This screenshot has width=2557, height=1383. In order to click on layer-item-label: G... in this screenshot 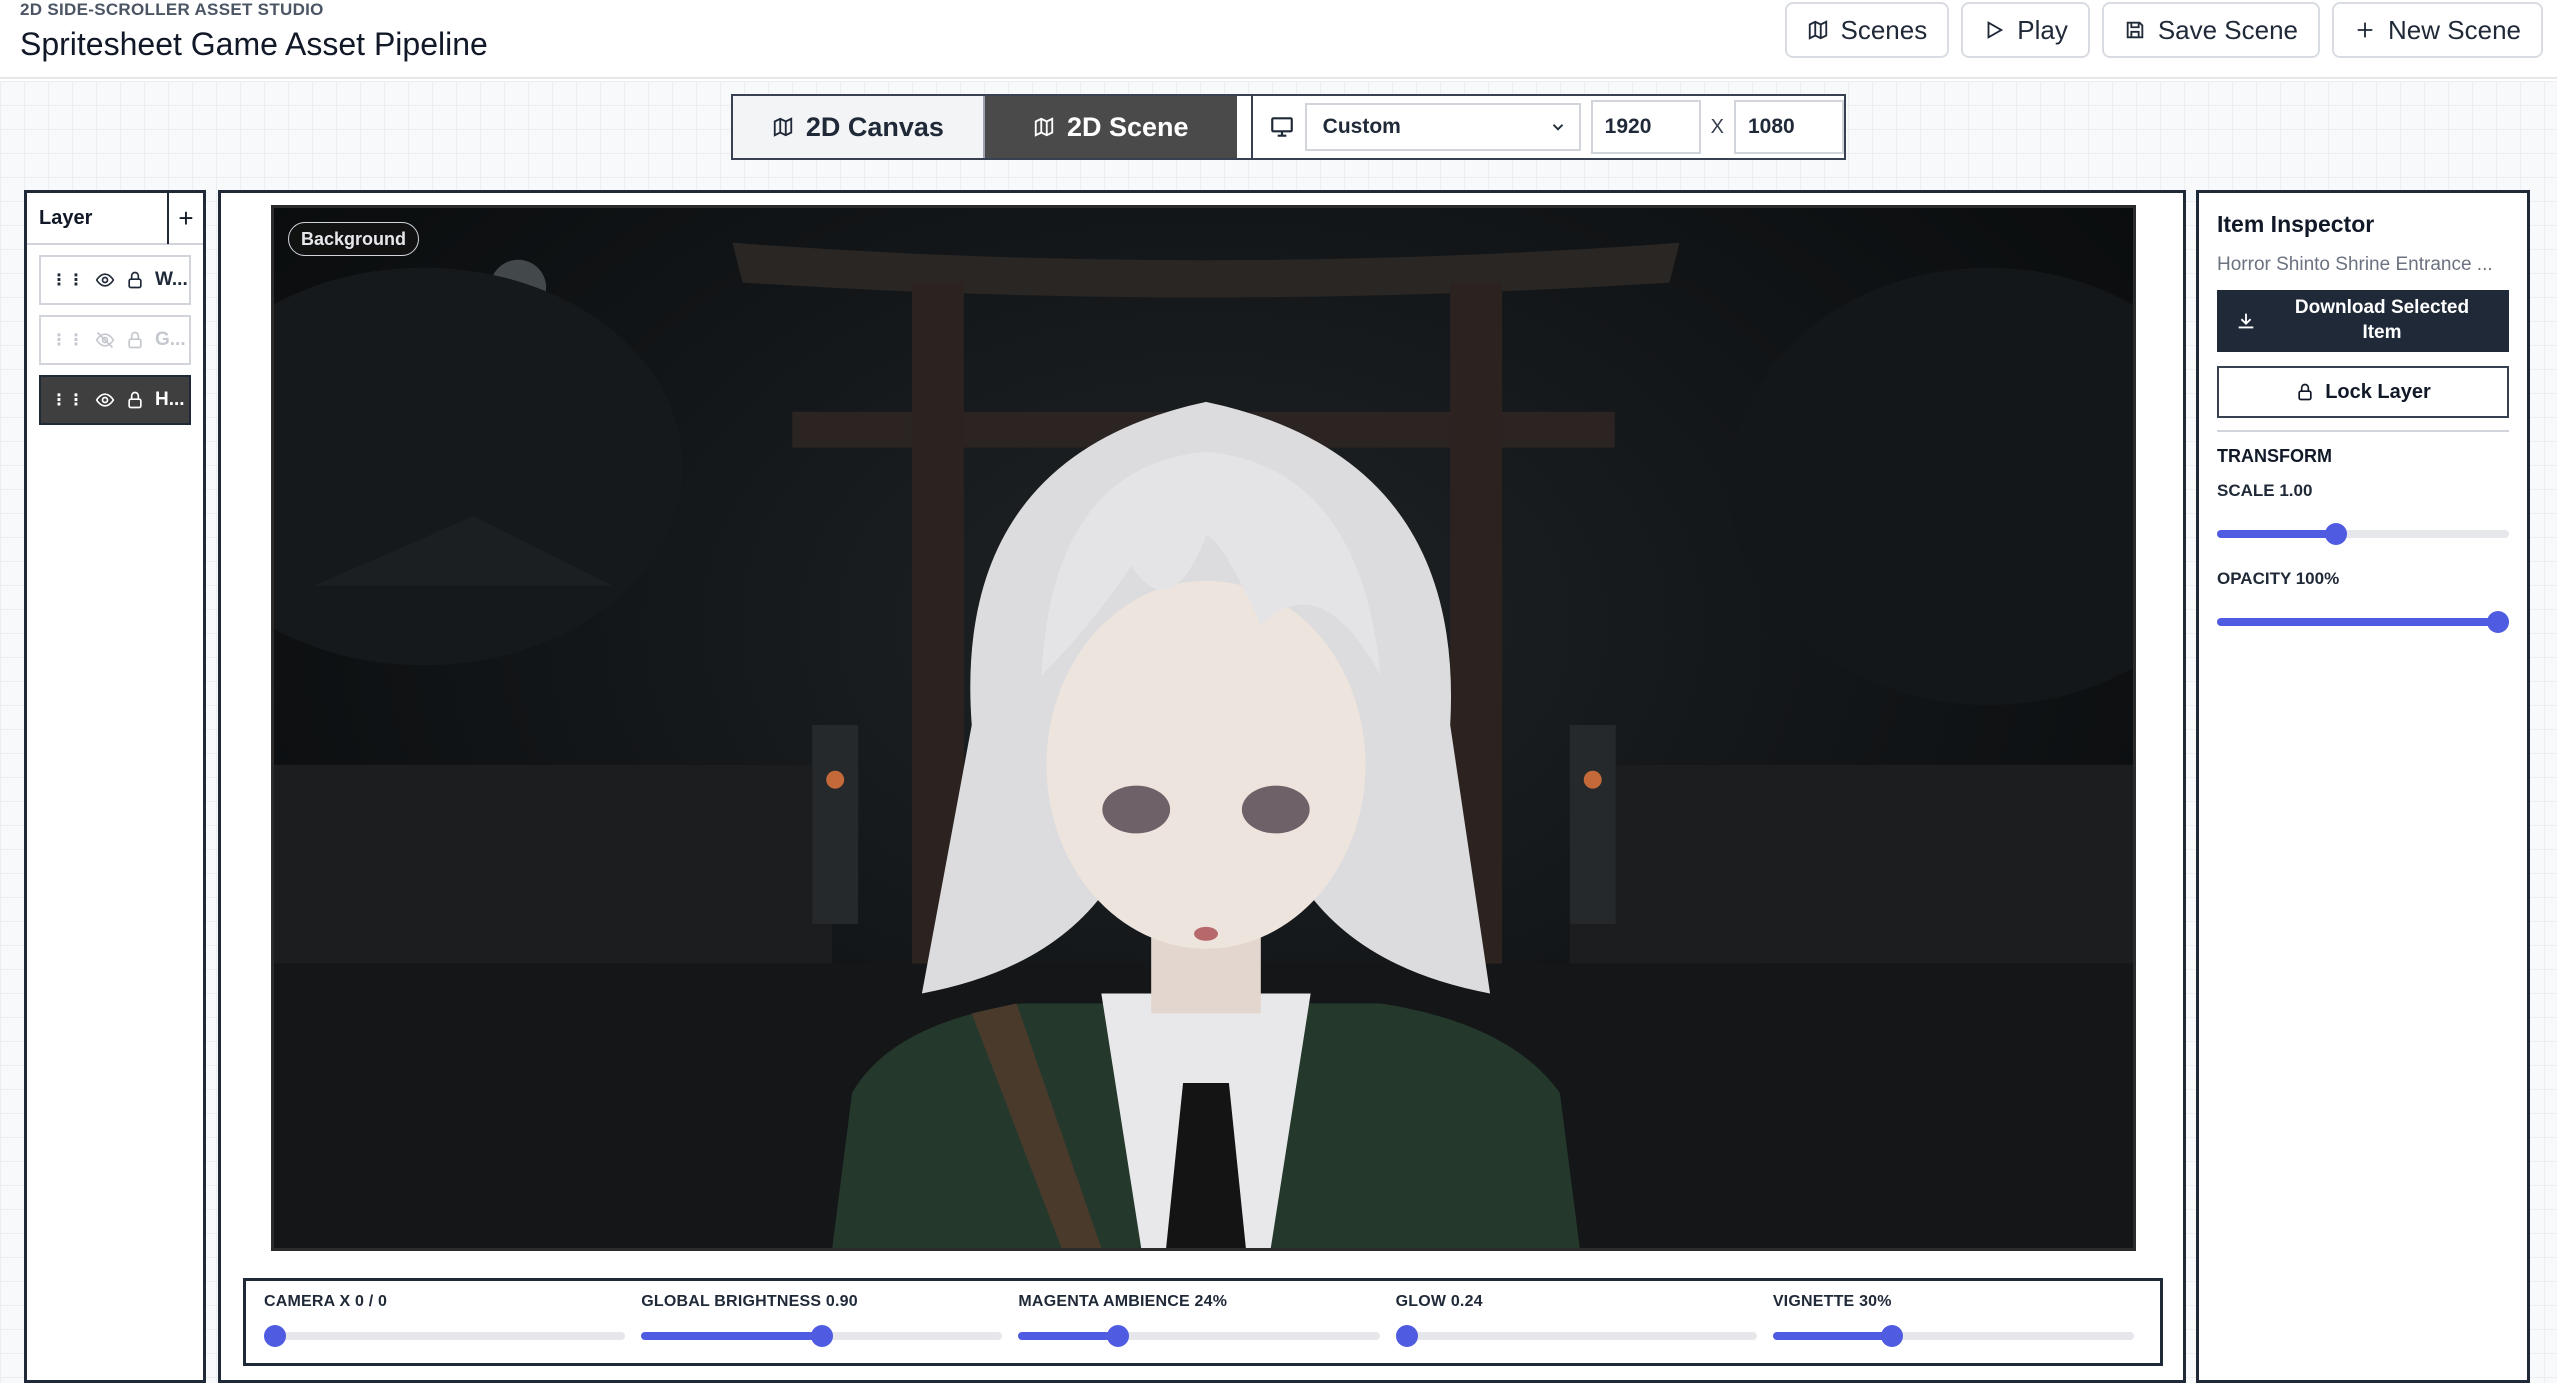, I will do `click(170, 339)`.